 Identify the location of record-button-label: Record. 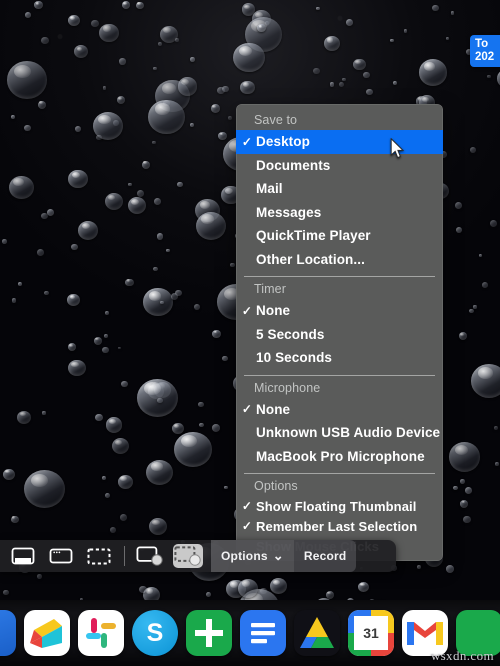
(325, 556).